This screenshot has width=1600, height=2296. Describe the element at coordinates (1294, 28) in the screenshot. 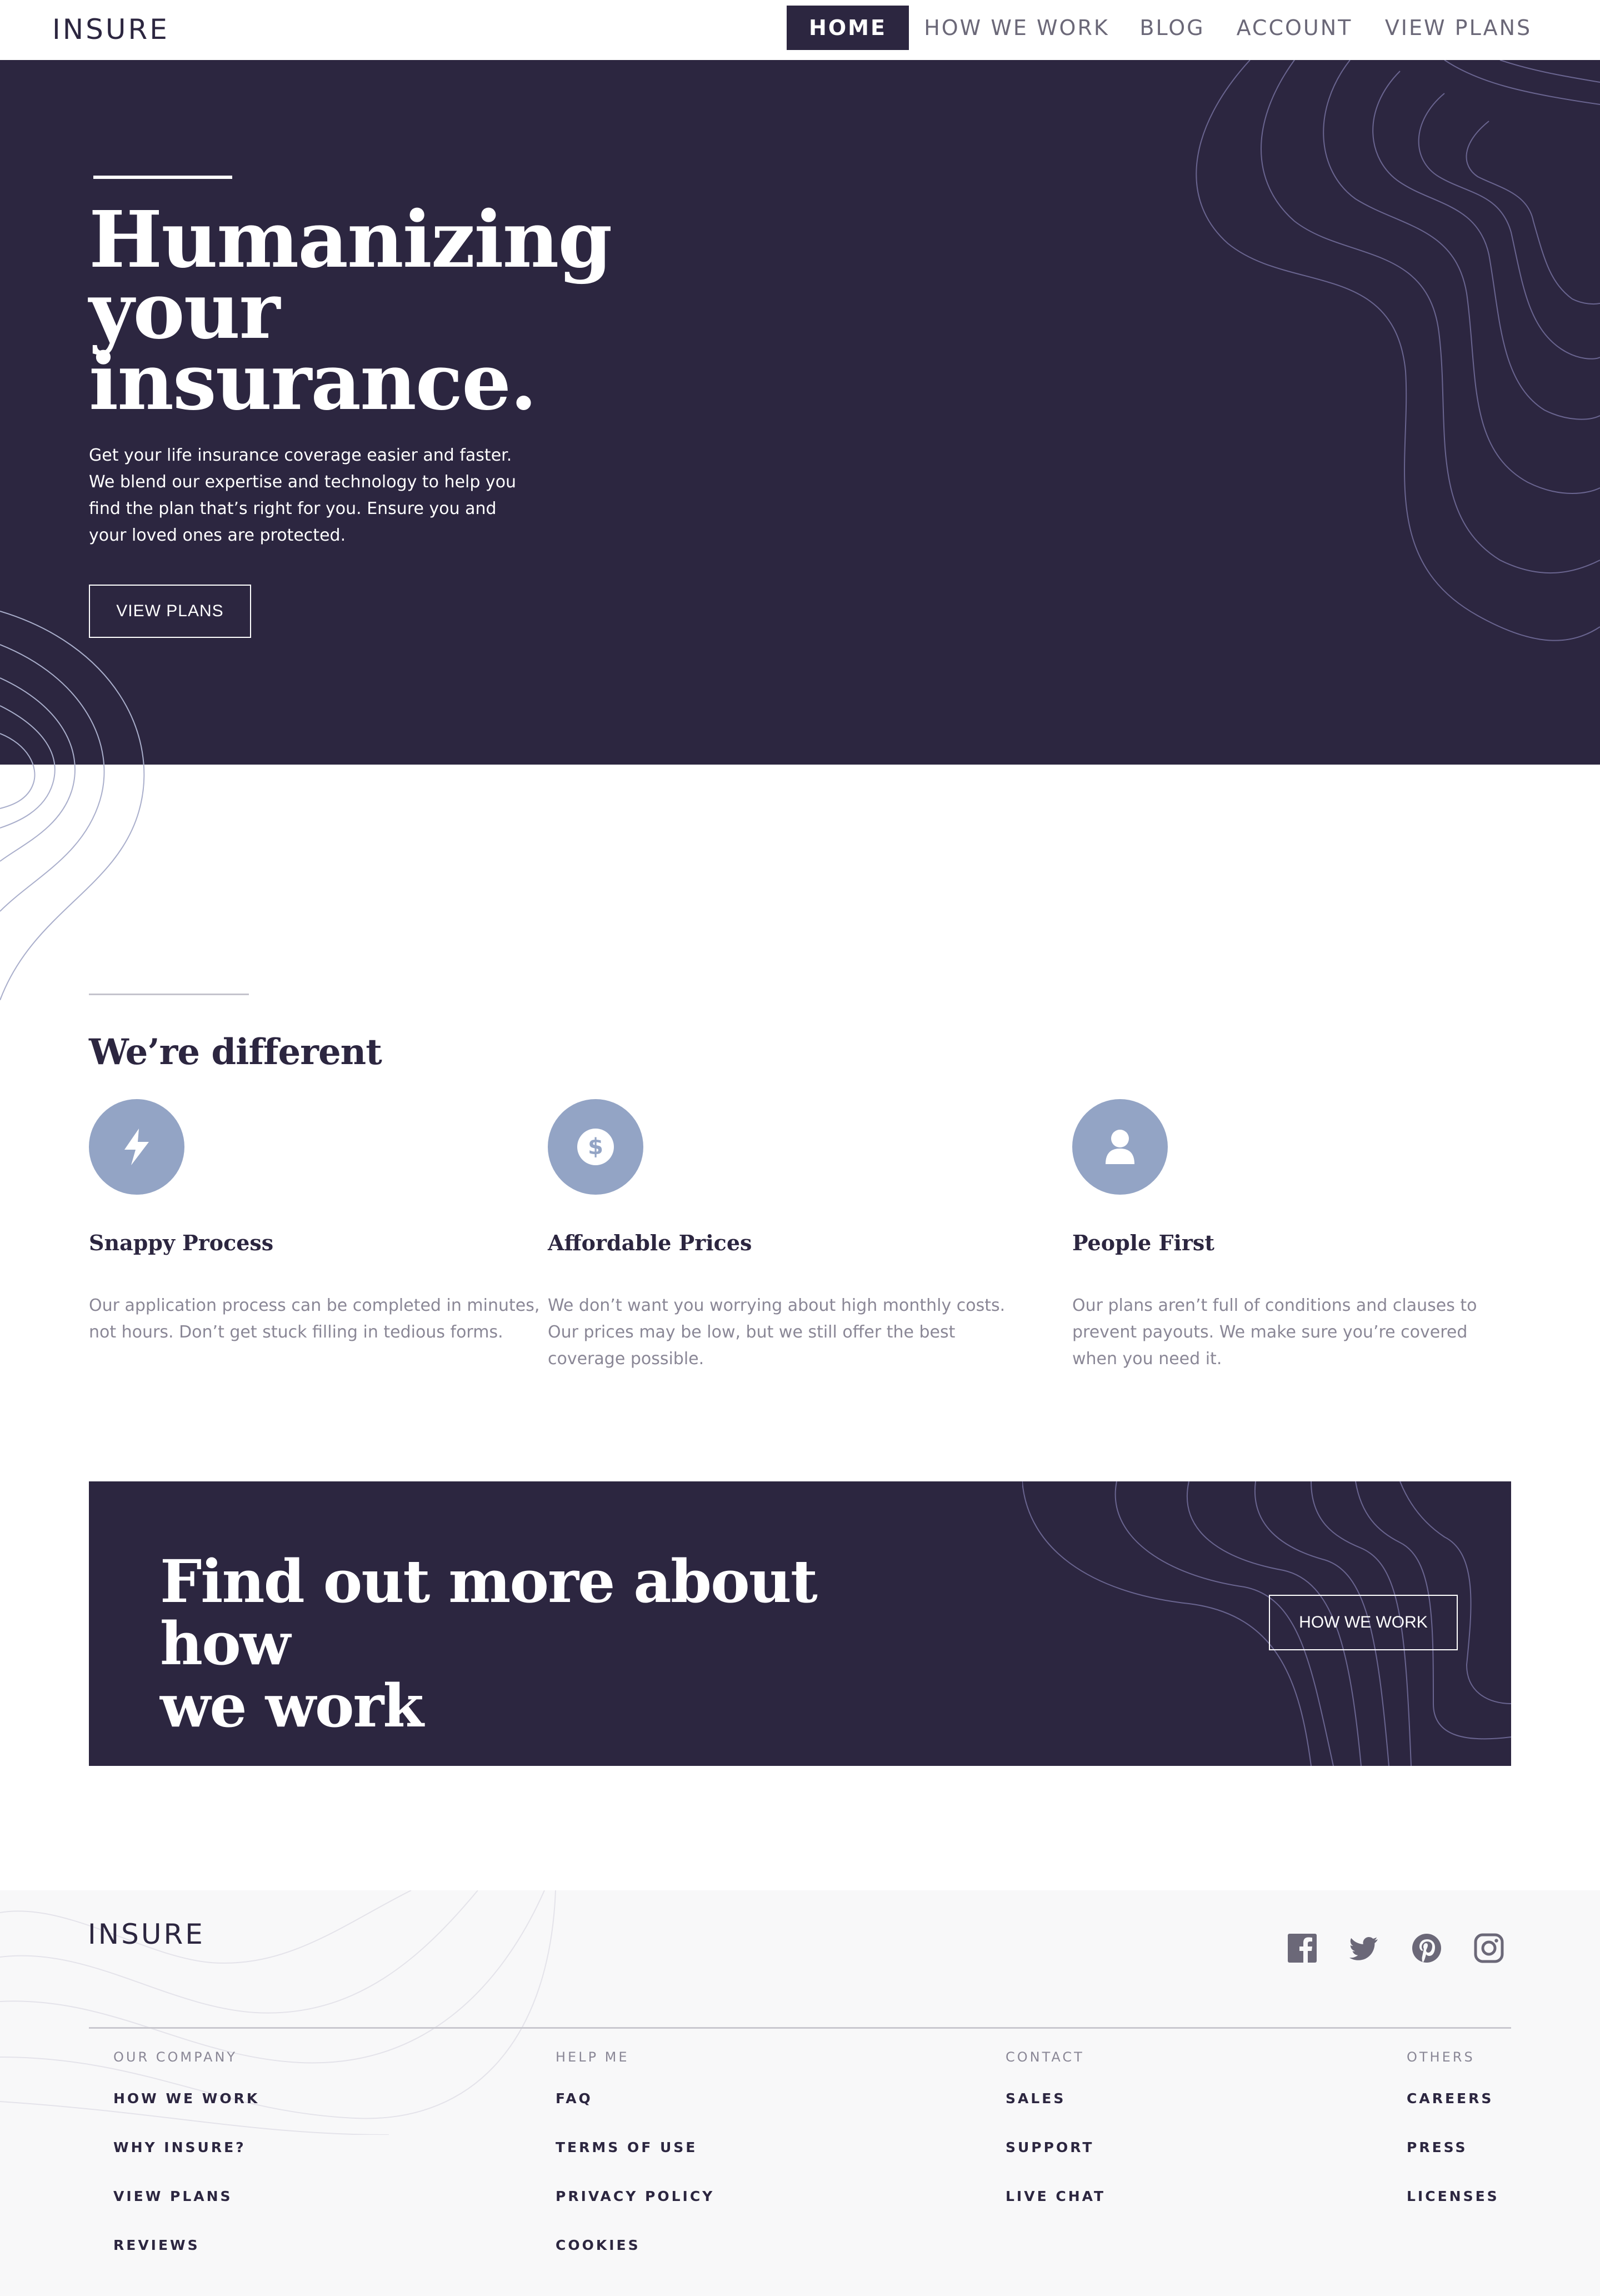

I see `nav-account: ACCOUNT` at that location.